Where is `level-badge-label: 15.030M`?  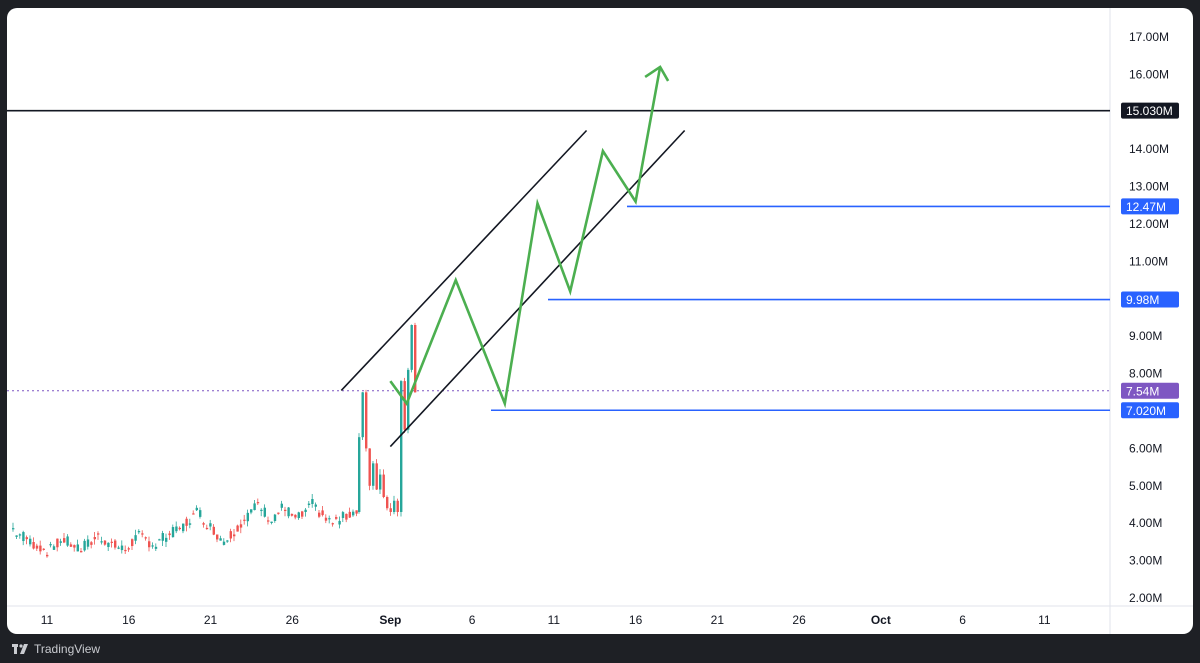
level-badge-label: 15.030M is located at coordinates (1149, 111).